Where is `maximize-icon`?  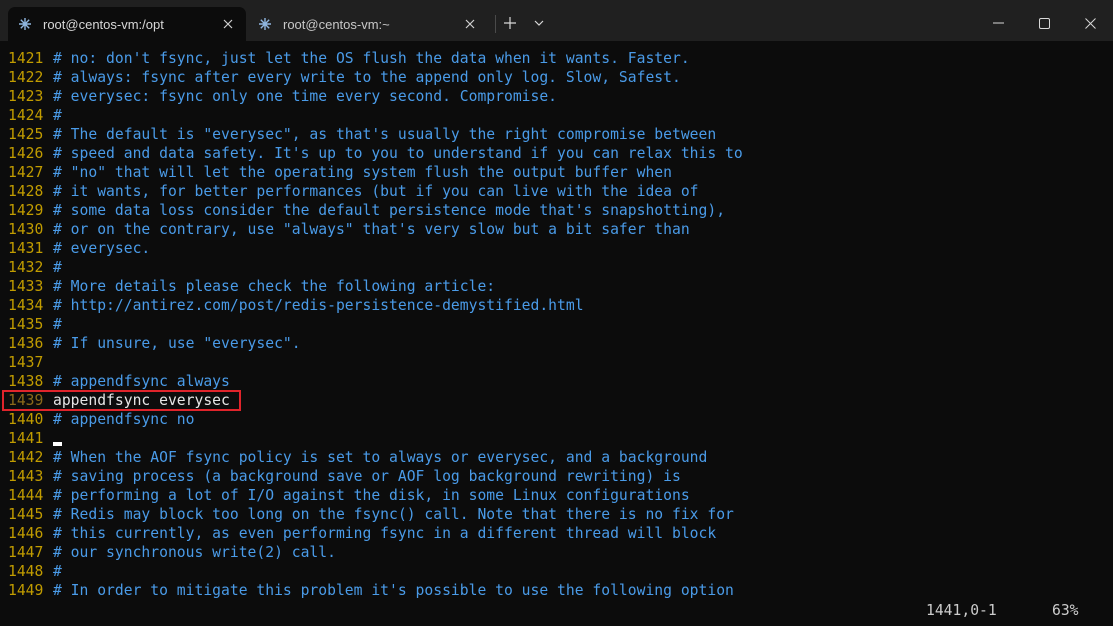 maximize-icon is located at coordinates (1044, 23).